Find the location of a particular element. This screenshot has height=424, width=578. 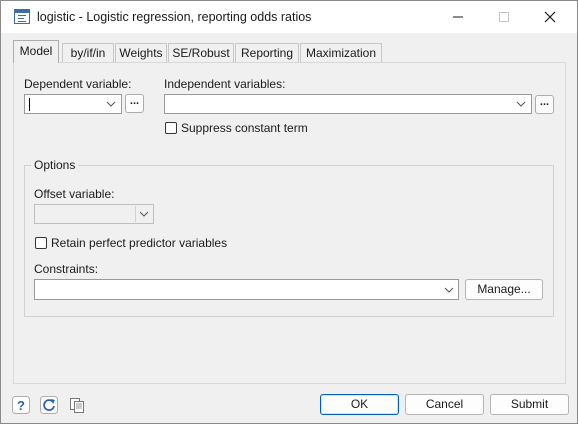

minimize-icon is located at coordinates (458, 17).